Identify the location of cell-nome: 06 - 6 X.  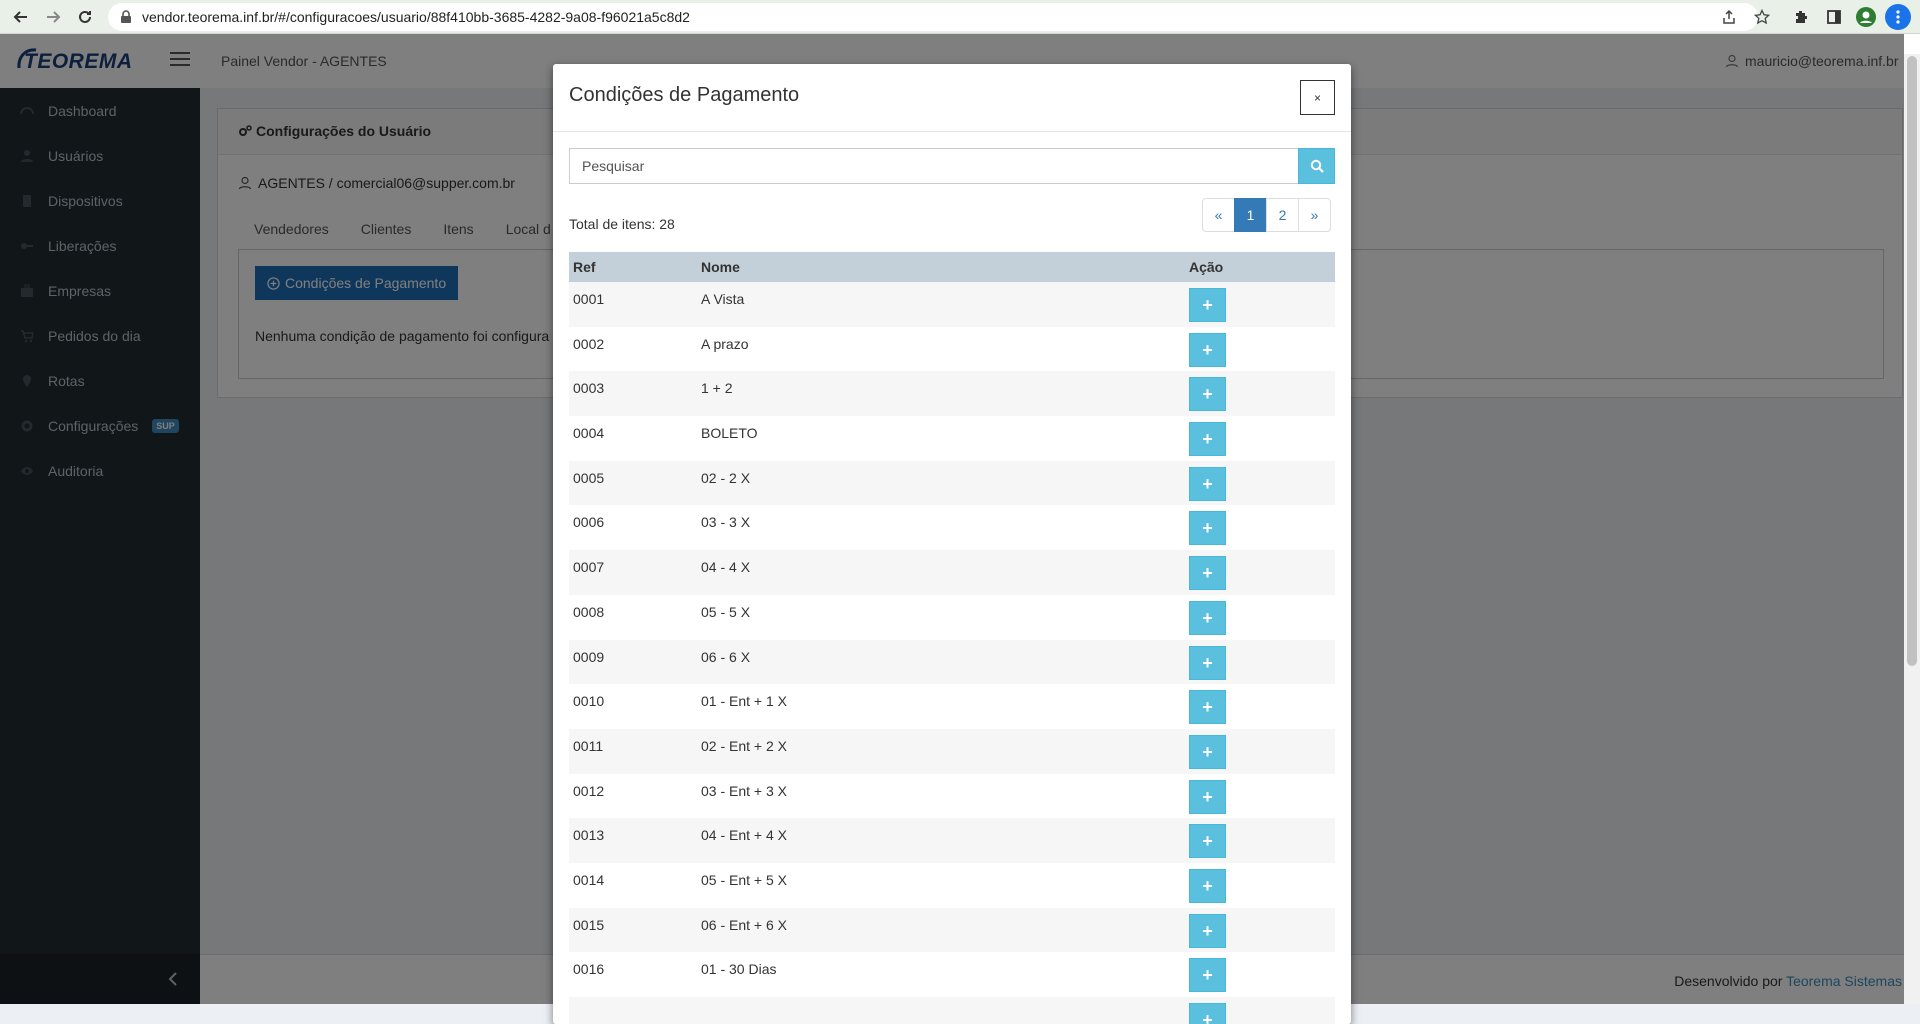
(726, 656).